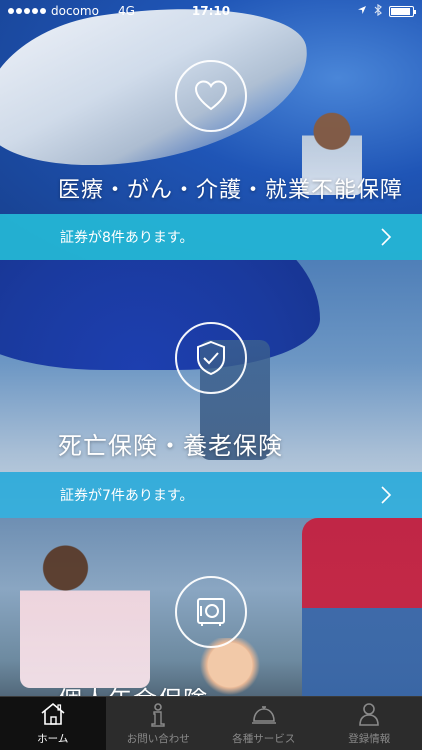  I want to click on tab-registration: 登録情報, so click(369, 723).